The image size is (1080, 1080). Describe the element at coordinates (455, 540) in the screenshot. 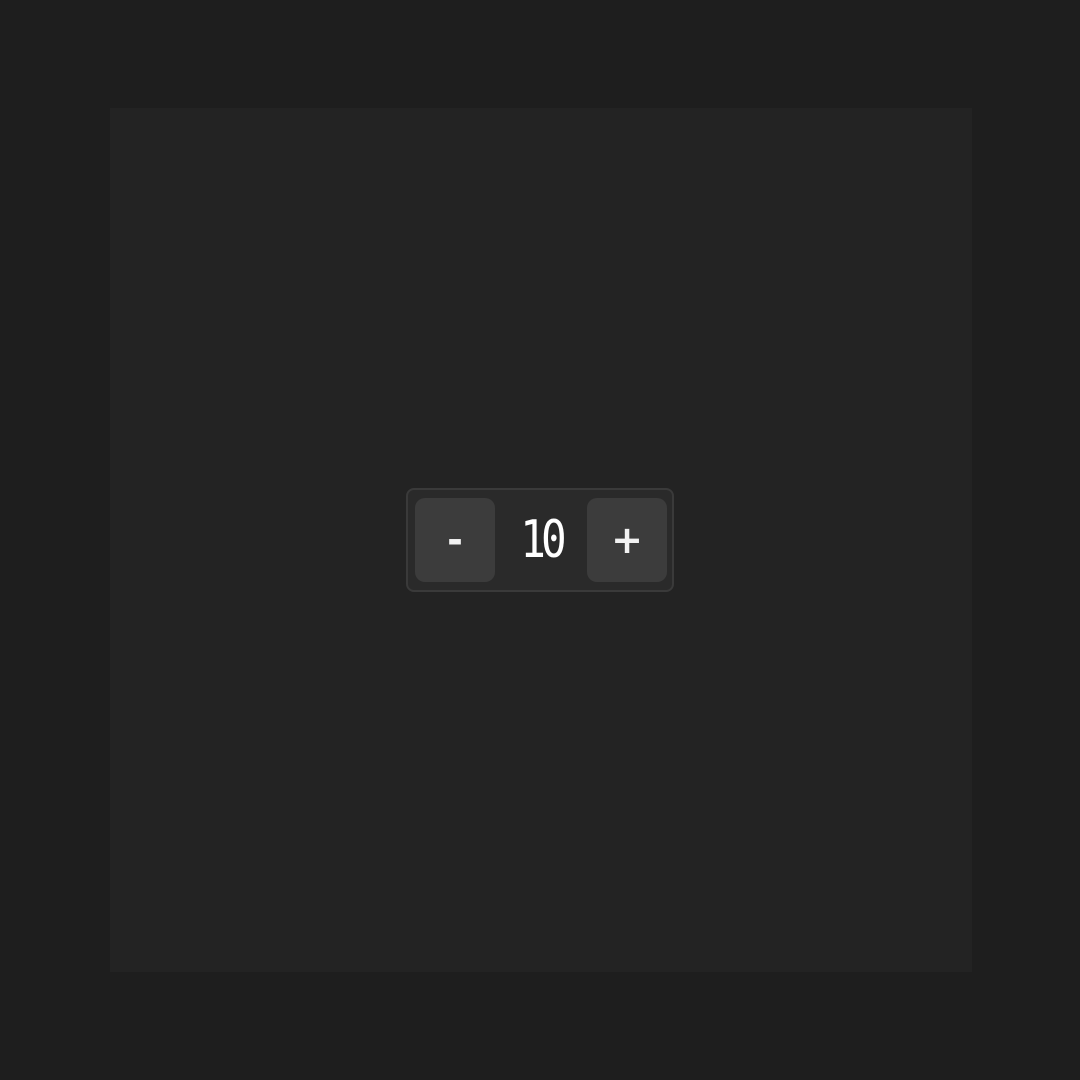

I see `decrement-button: -` at that location.